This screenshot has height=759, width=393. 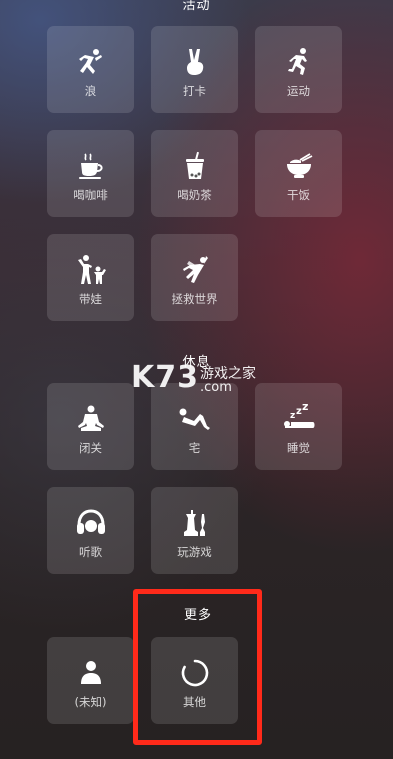 I want to click on status-tile-lang: 浪, so click(x=90, y=69).